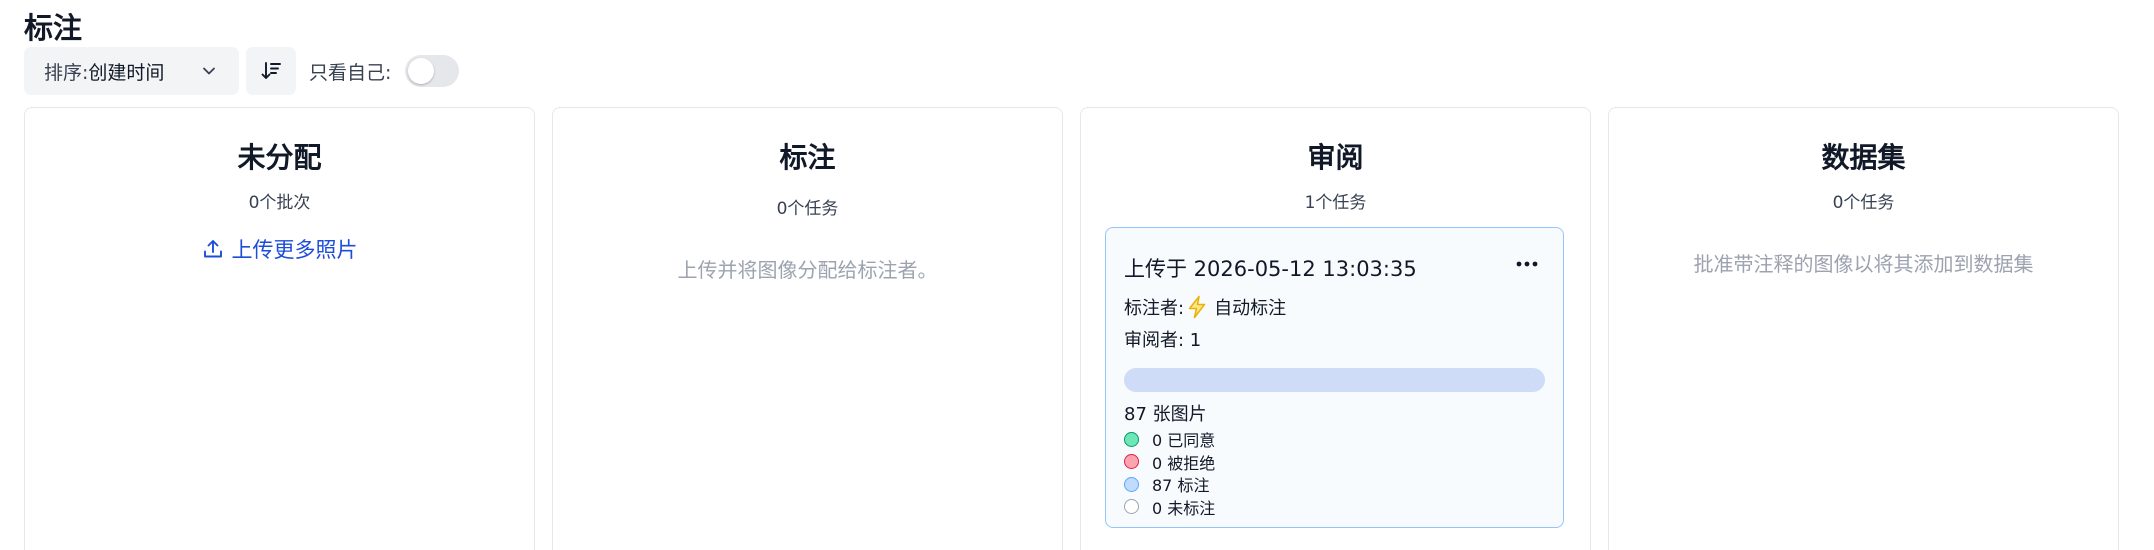  I want to click on column-title: 审阅, so click(1335, 157).